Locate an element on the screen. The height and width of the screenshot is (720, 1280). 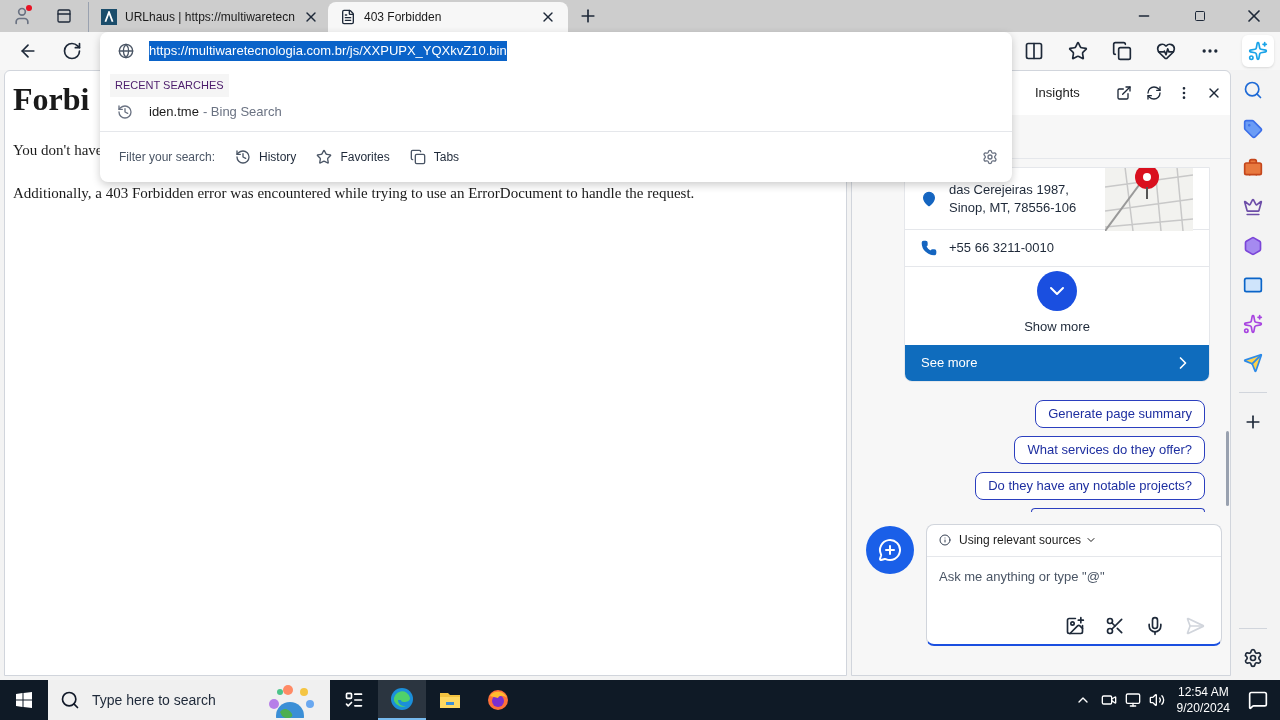
new-chat-button is located at coordinates (890, 549).